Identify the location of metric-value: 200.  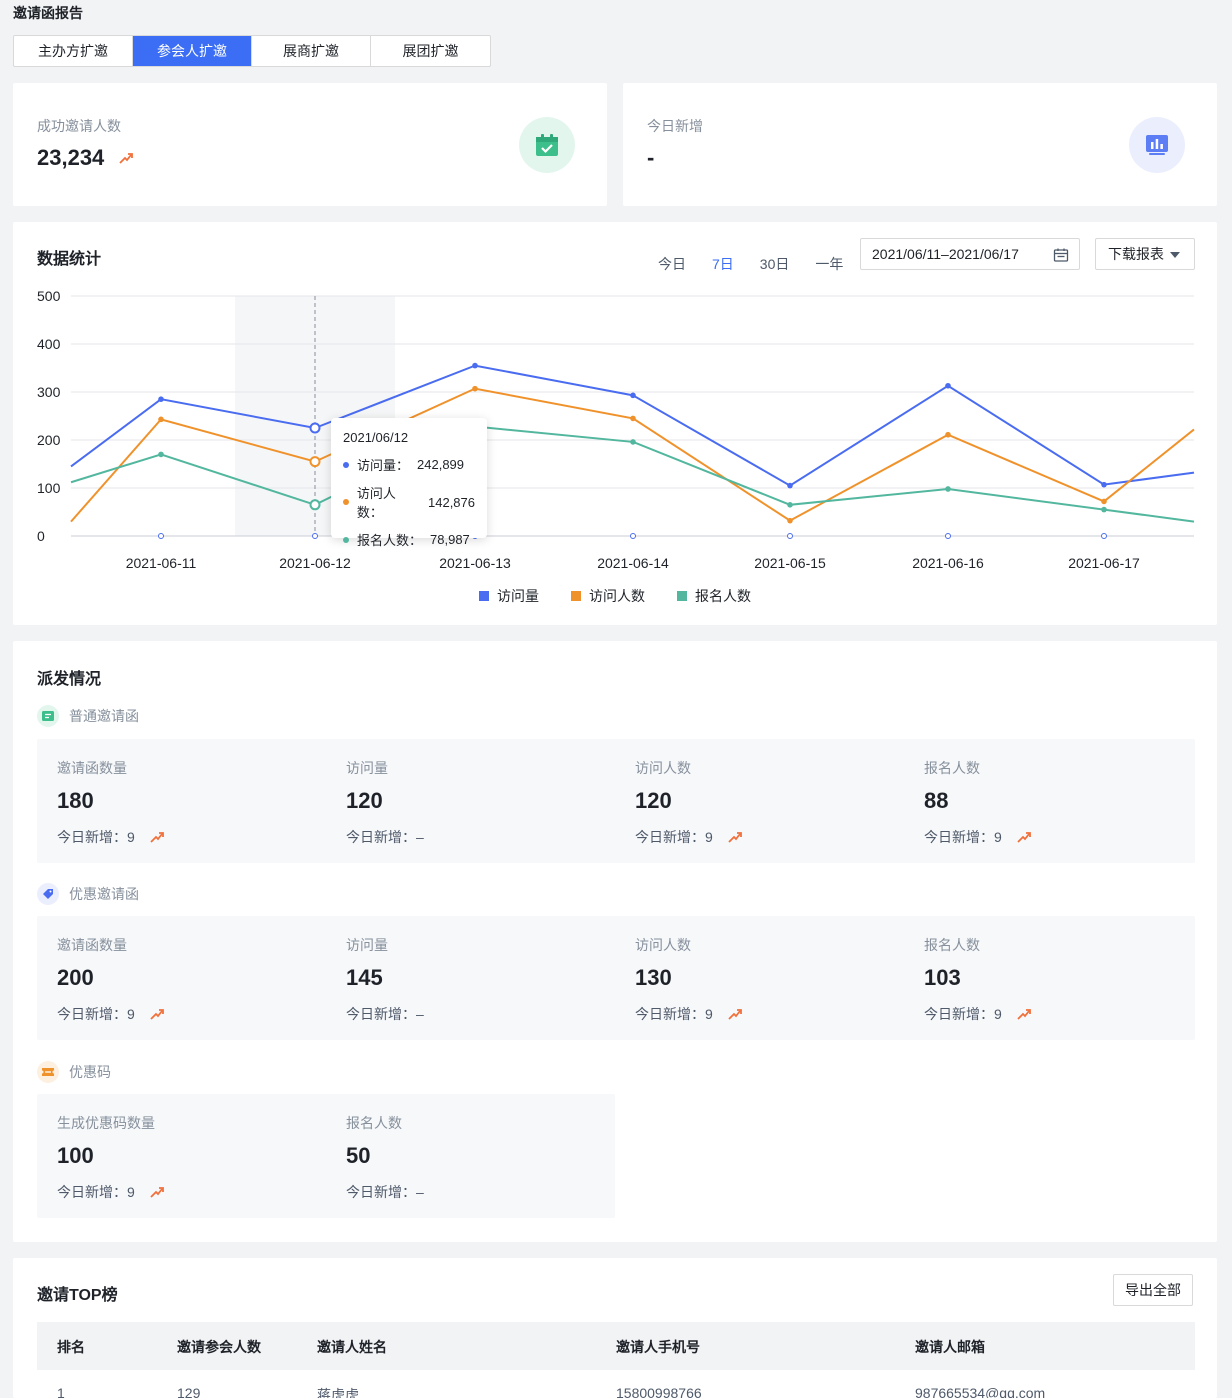
(75, 977).